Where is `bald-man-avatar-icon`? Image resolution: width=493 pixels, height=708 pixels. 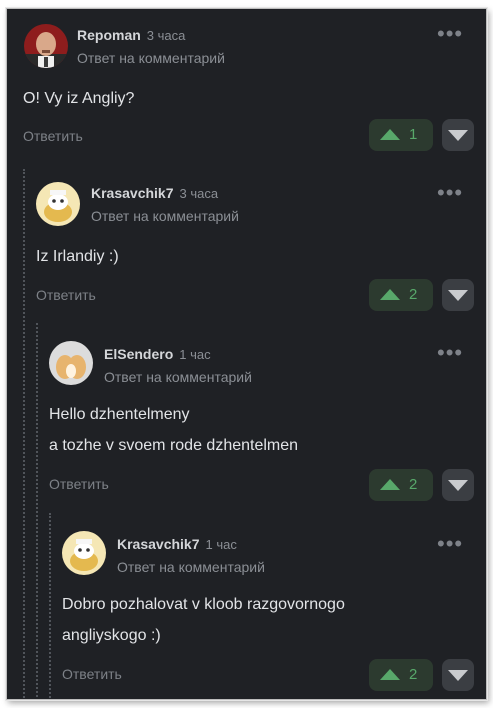 bald-man-avatar-icon is located at coordinates (46, 46).